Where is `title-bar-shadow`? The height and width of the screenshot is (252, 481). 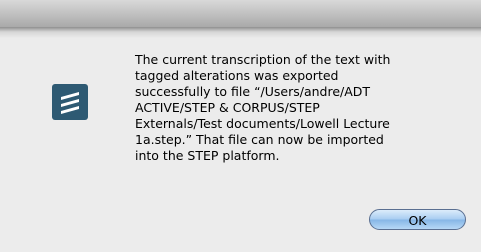
title-bar-shadow is located at coordinates (240, 32).